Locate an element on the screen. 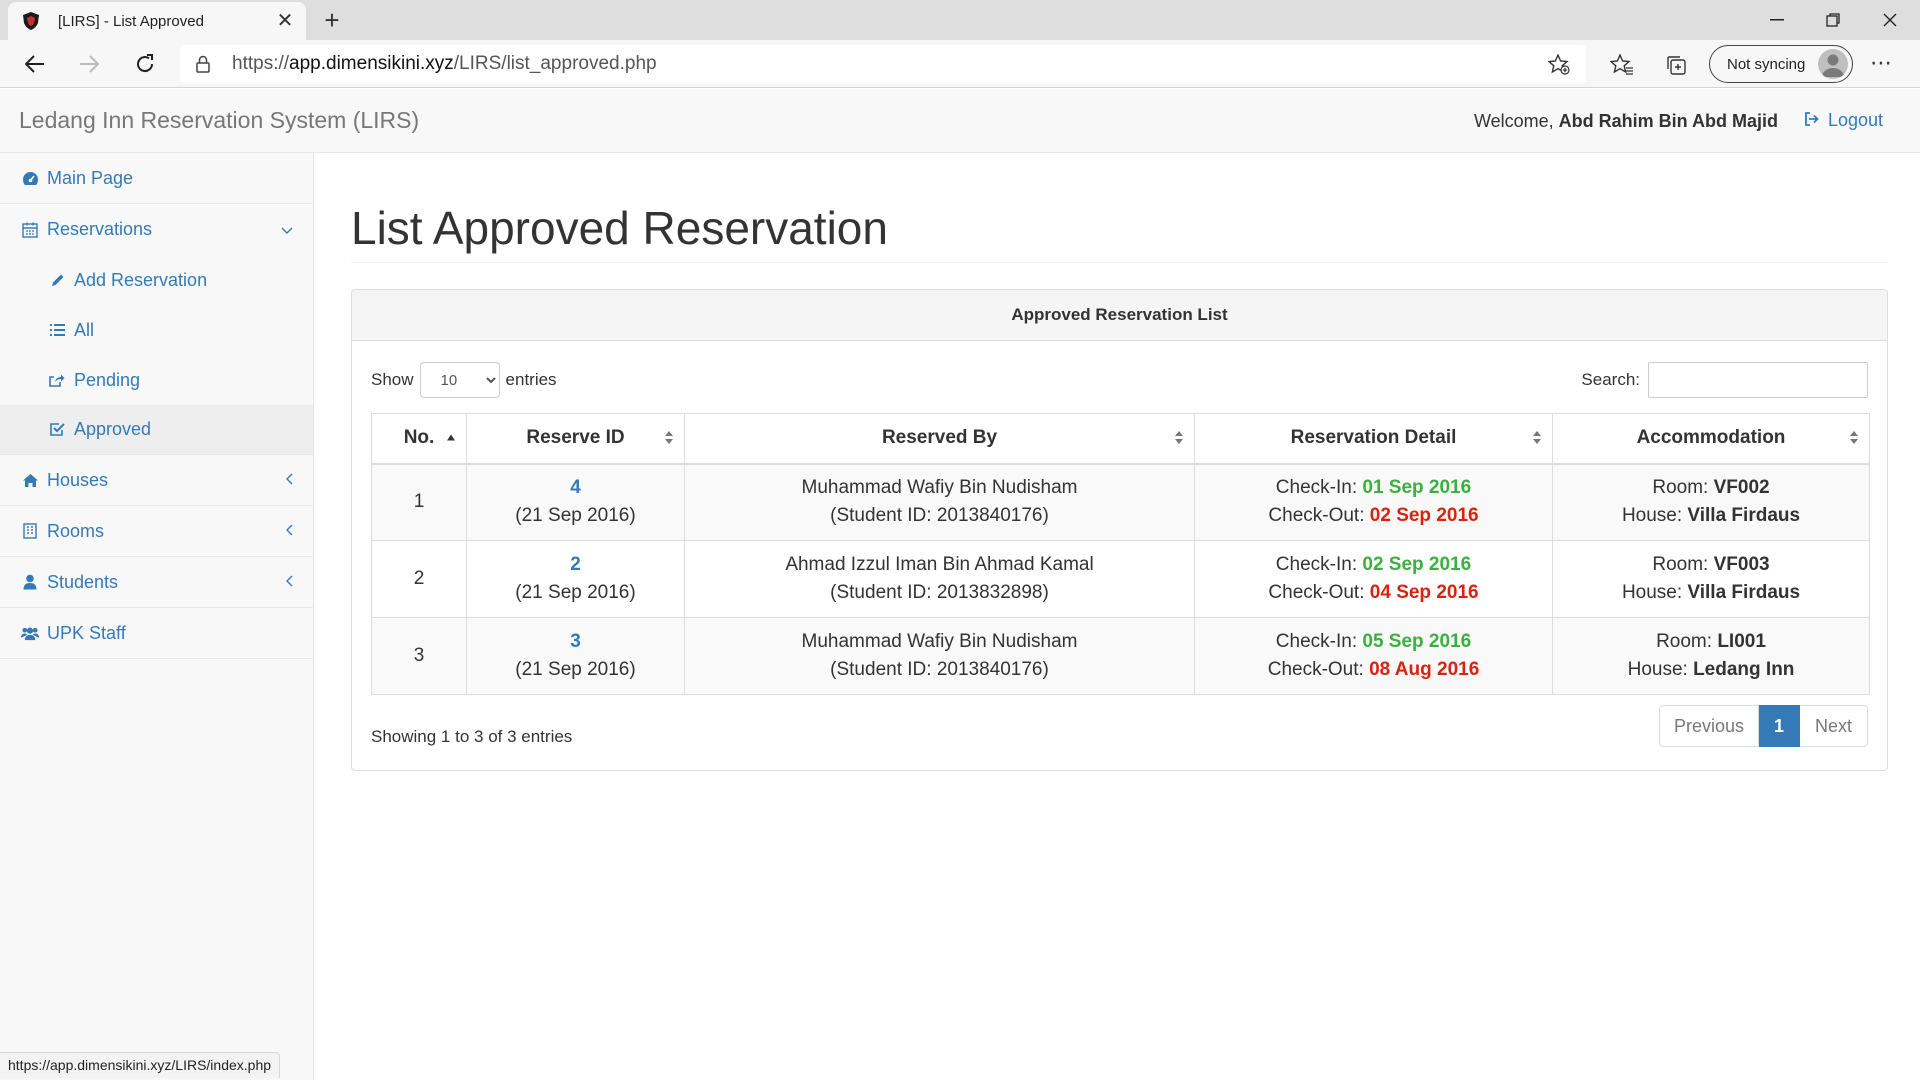  entries-label: entries is located at coordinates (531, 379).